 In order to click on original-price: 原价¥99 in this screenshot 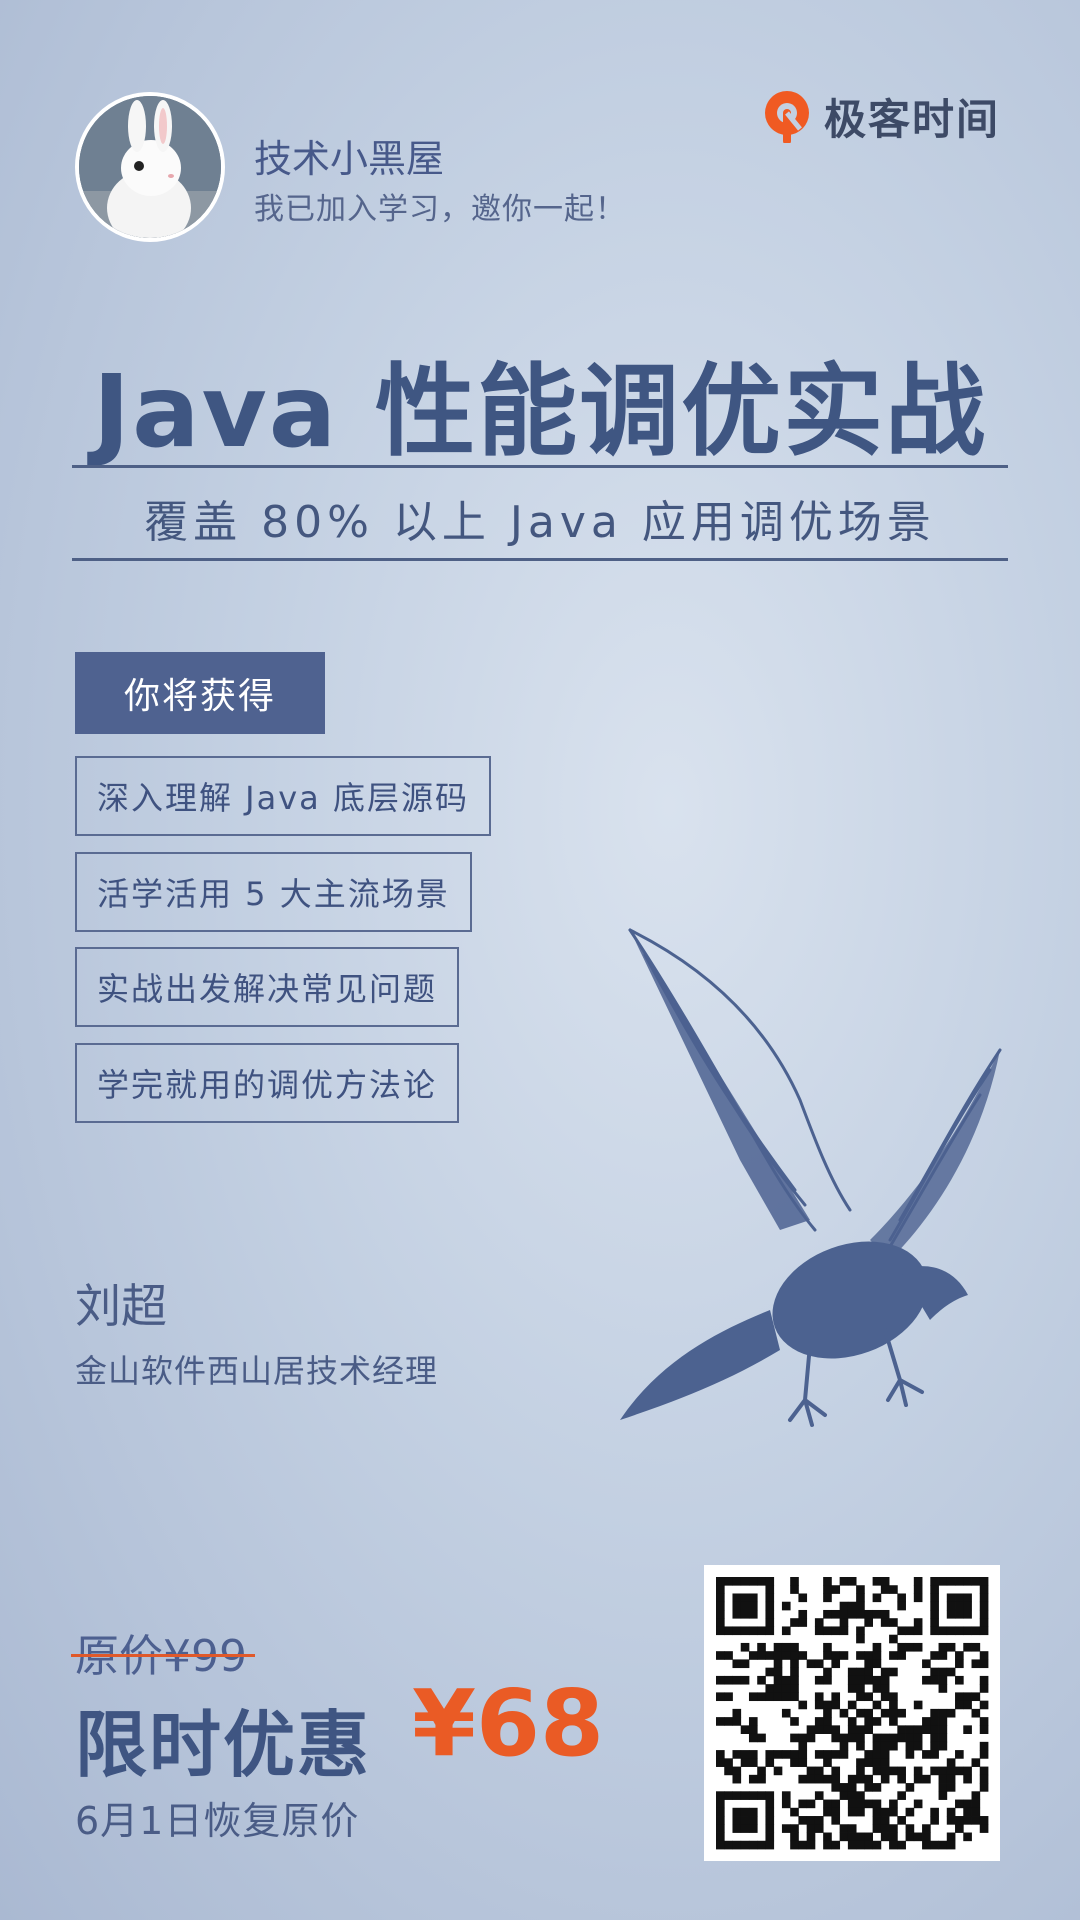, I will do `click(163, 1652)`.